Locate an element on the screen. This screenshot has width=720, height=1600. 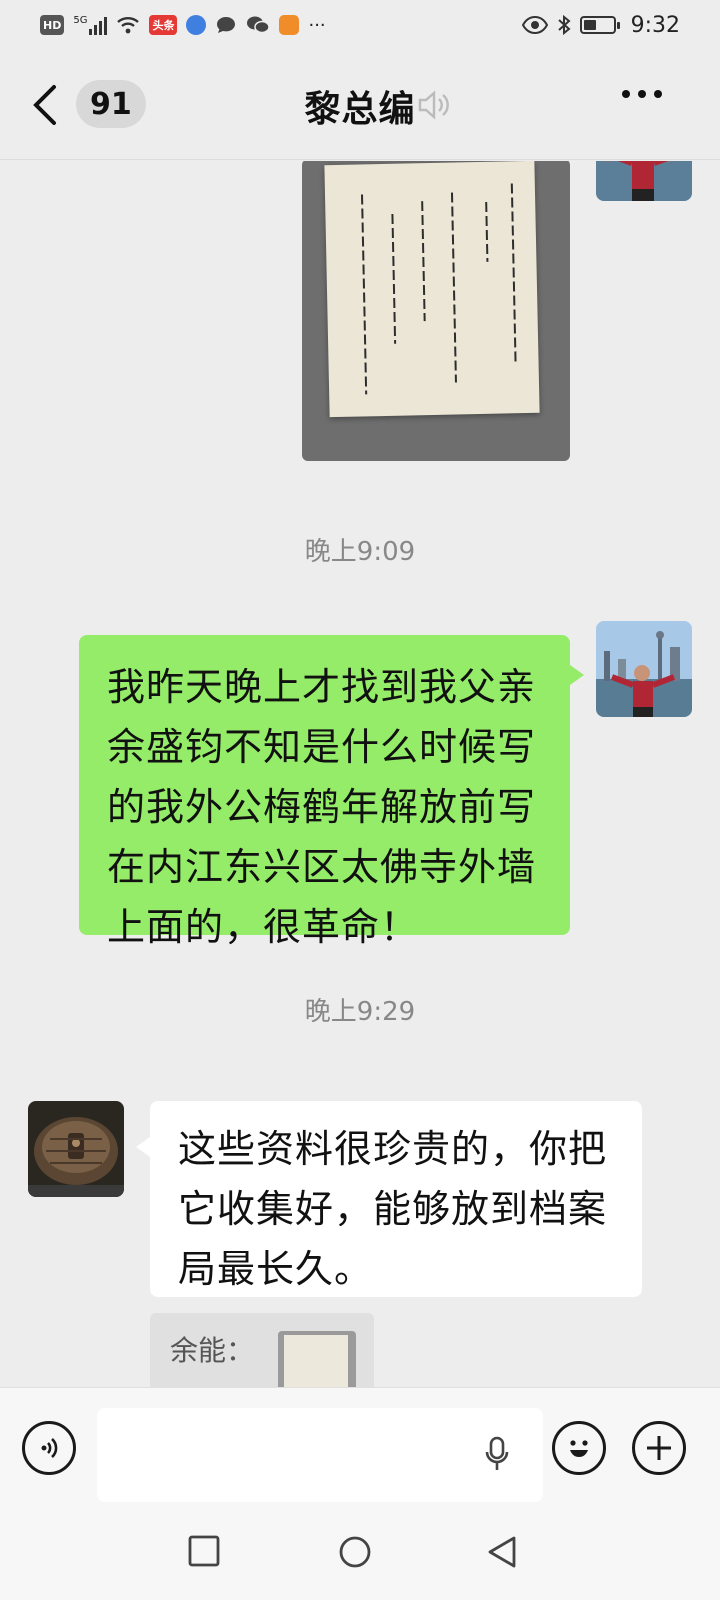
wechat-icon is located at coordinates (259, 25).